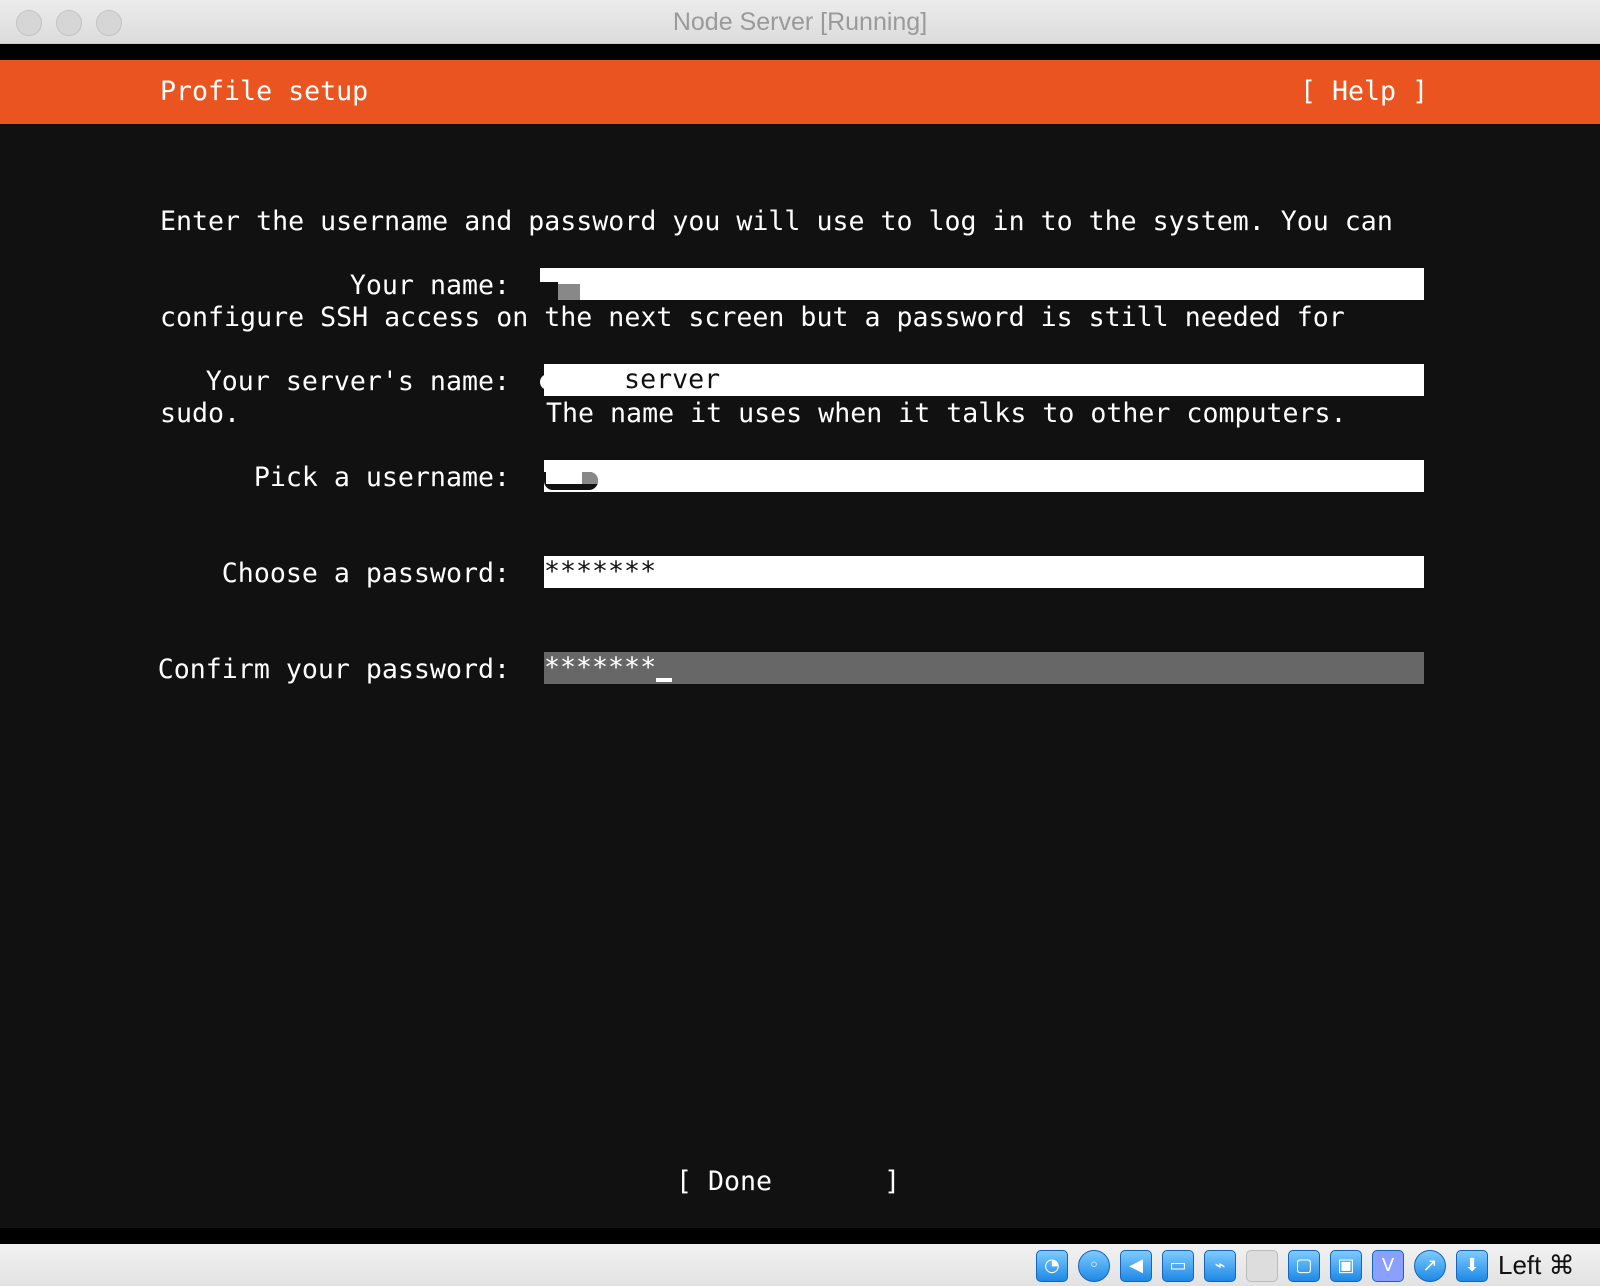  I want to click on vm-border-bottom, so click(800, 1236).